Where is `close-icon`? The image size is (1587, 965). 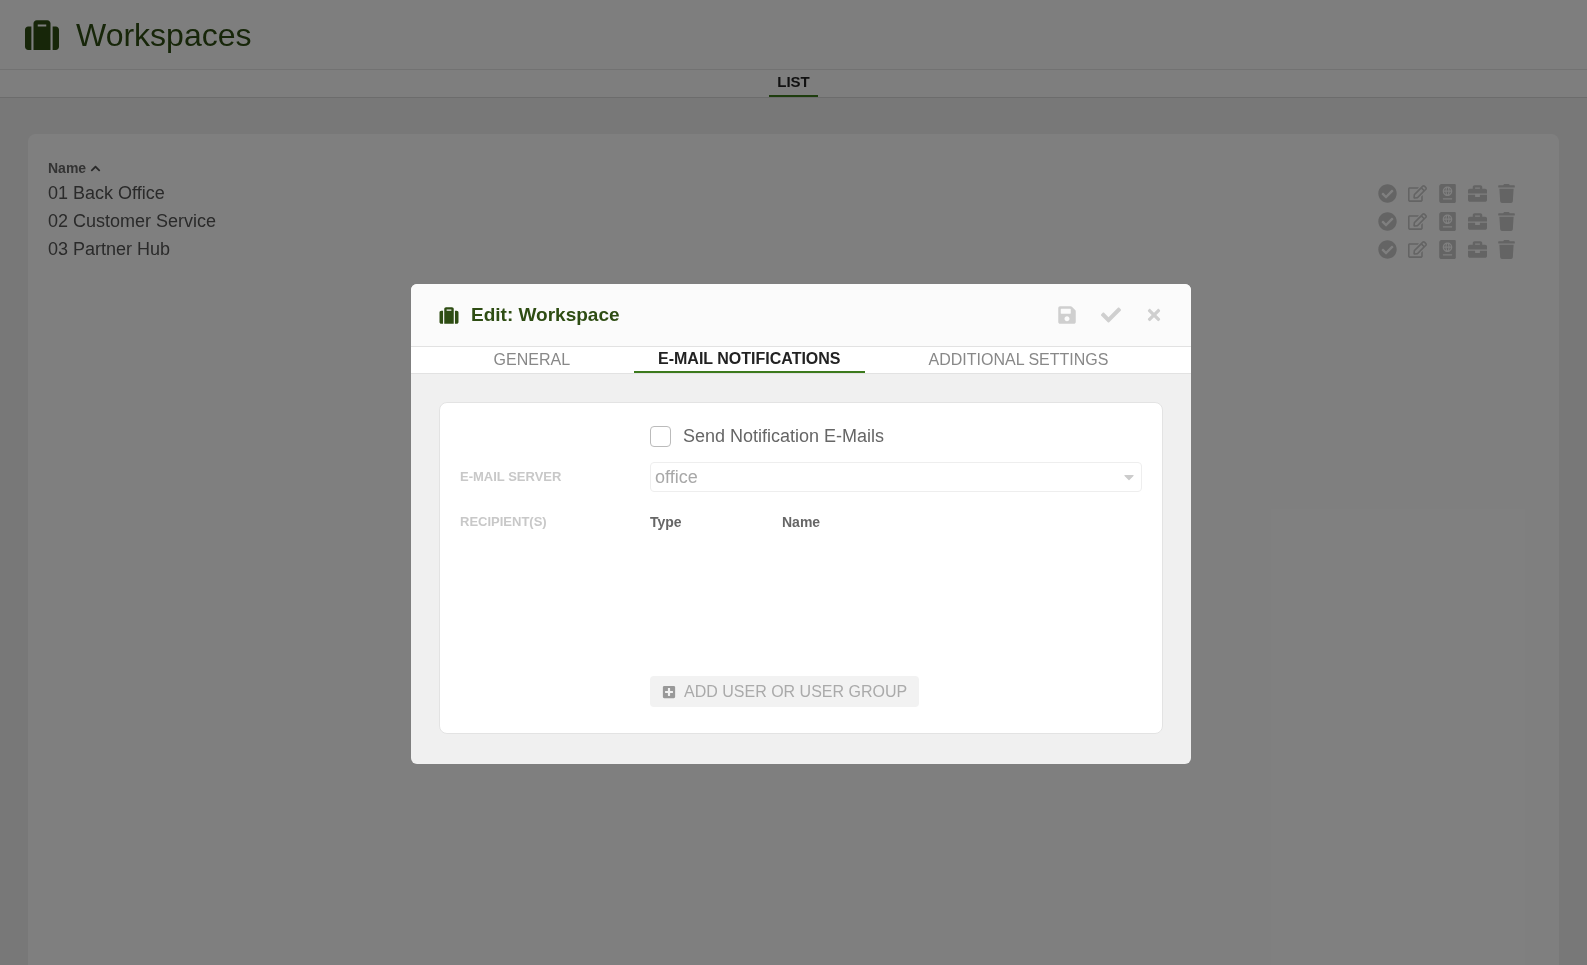 close-icon is located at coordinates (1154, 315).